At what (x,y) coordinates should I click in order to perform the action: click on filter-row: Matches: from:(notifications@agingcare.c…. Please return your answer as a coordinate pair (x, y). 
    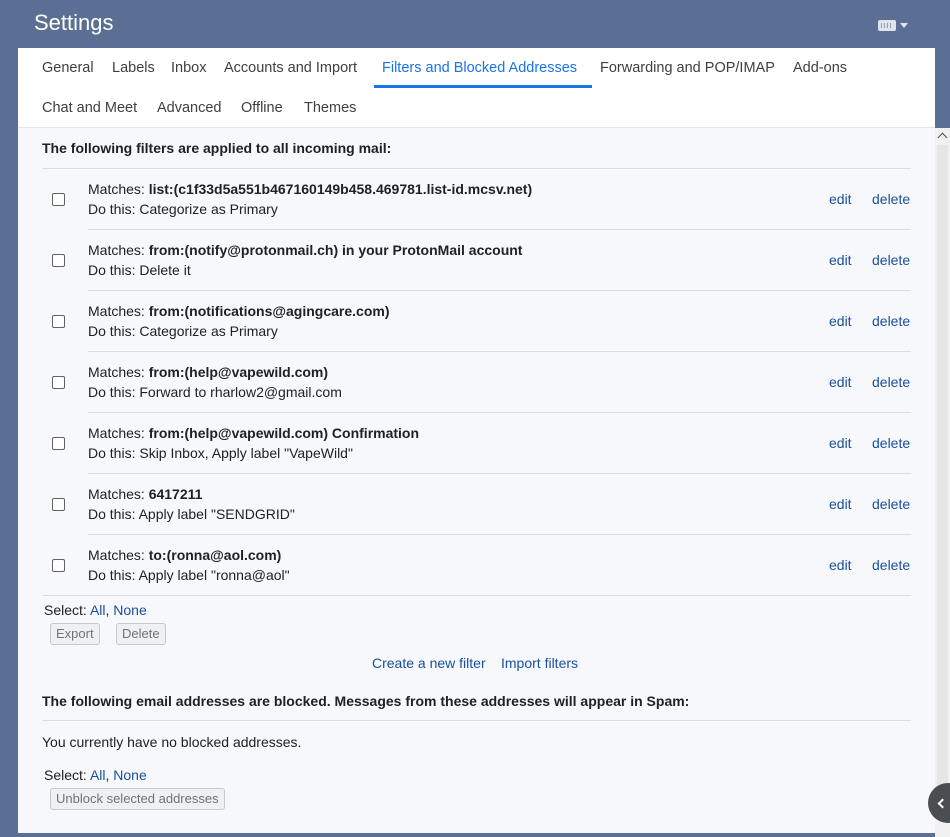
    Looking at the image, I should click on (476, 321).